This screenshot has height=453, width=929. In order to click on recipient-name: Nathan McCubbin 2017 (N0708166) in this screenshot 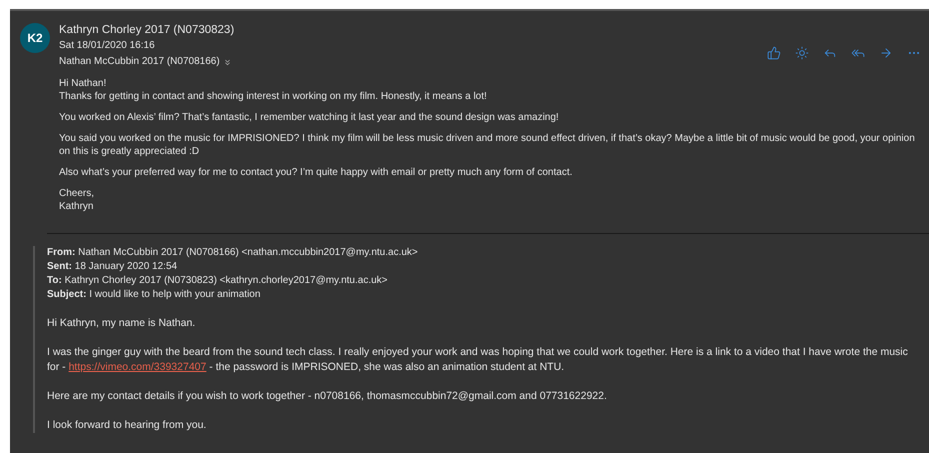, I will do `click(139, 62)`.